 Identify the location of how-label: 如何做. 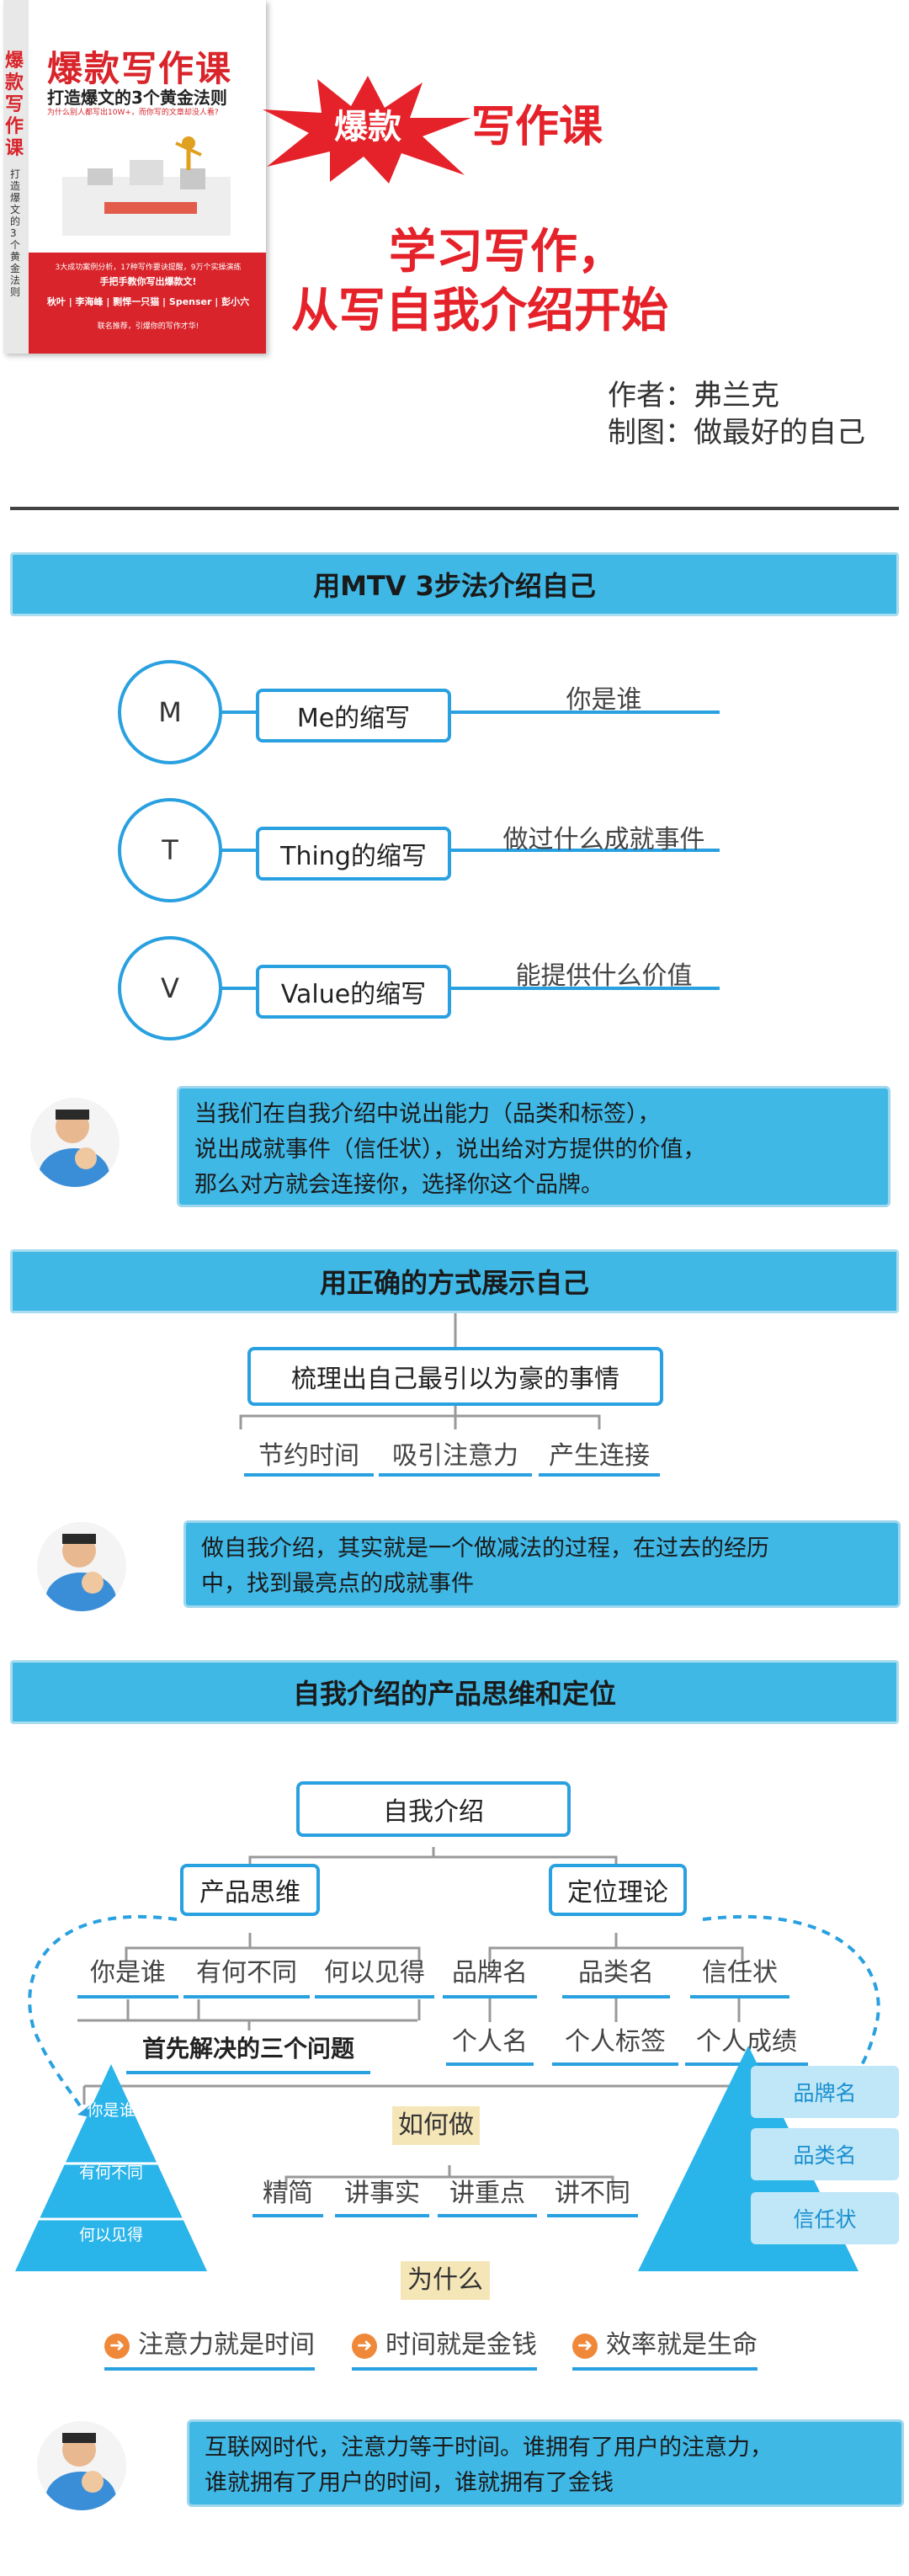
(436, 2126).